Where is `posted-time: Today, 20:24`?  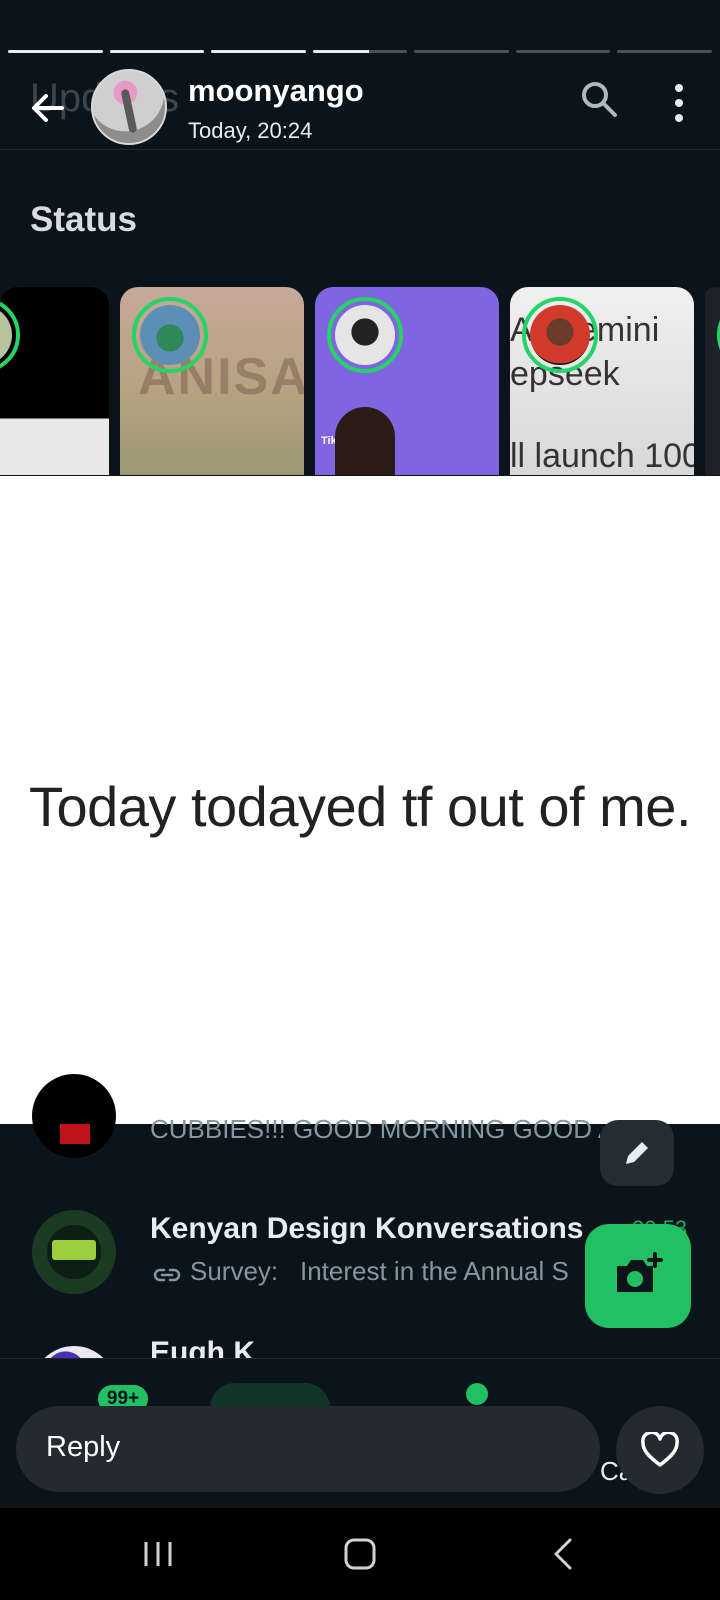 posted-time: Today, 20:24 is located at coordinates (250, 130).